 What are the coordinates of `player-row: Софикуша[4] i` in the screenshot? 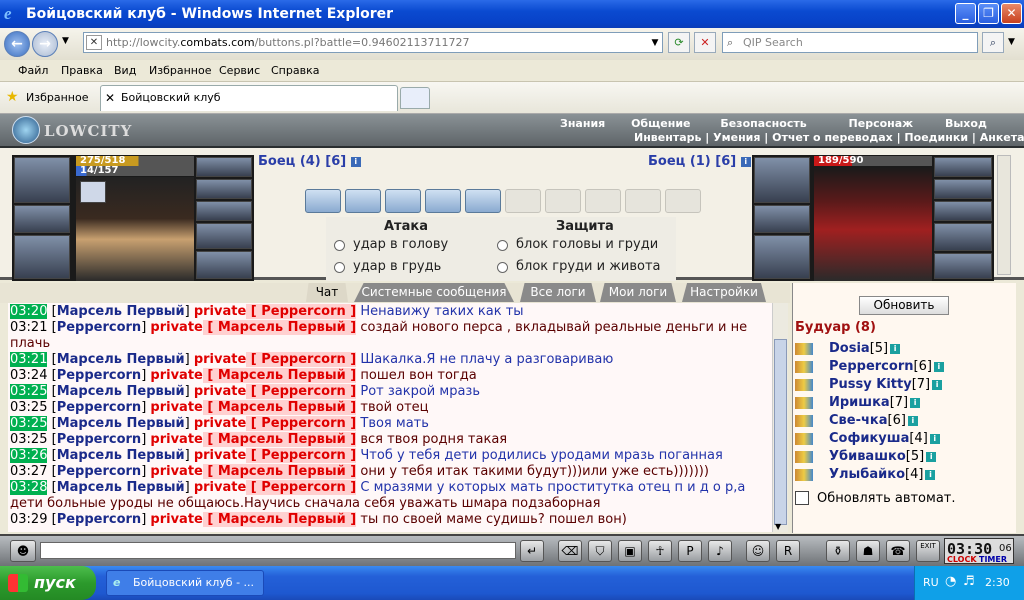 It's located at (867, 438).